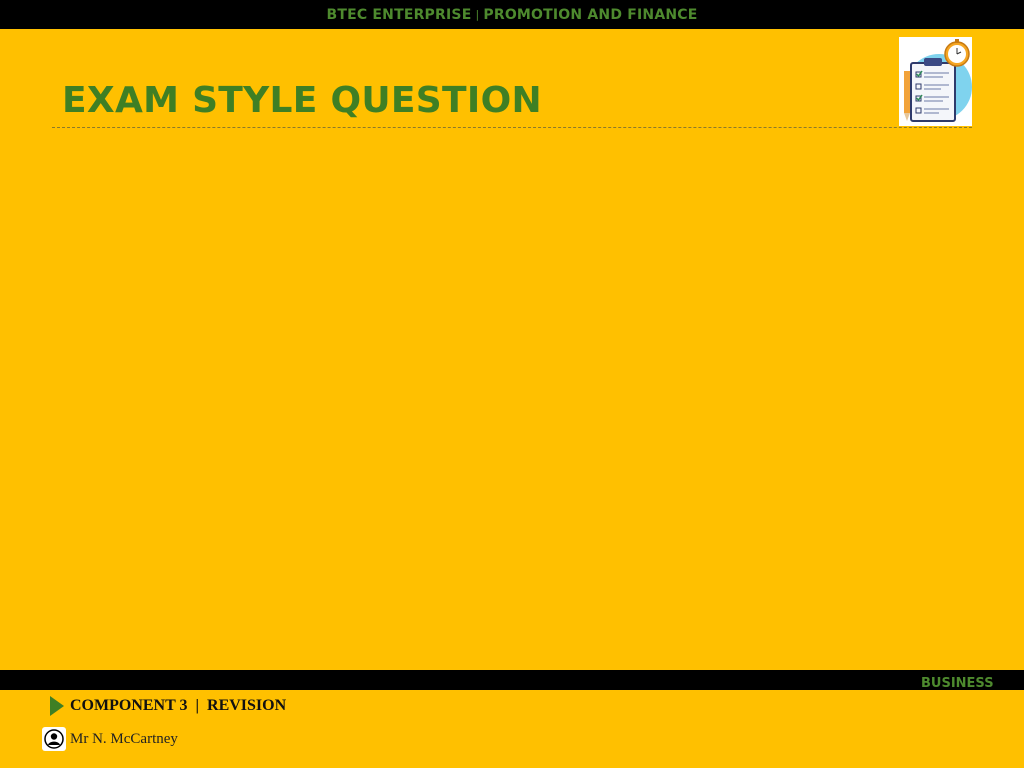 Image resolution: width=1024 pixels, height=768 pixels. Describe the element at coordinates (247, 705) in the screenshot. I see `section-name: REVISION` at that location.